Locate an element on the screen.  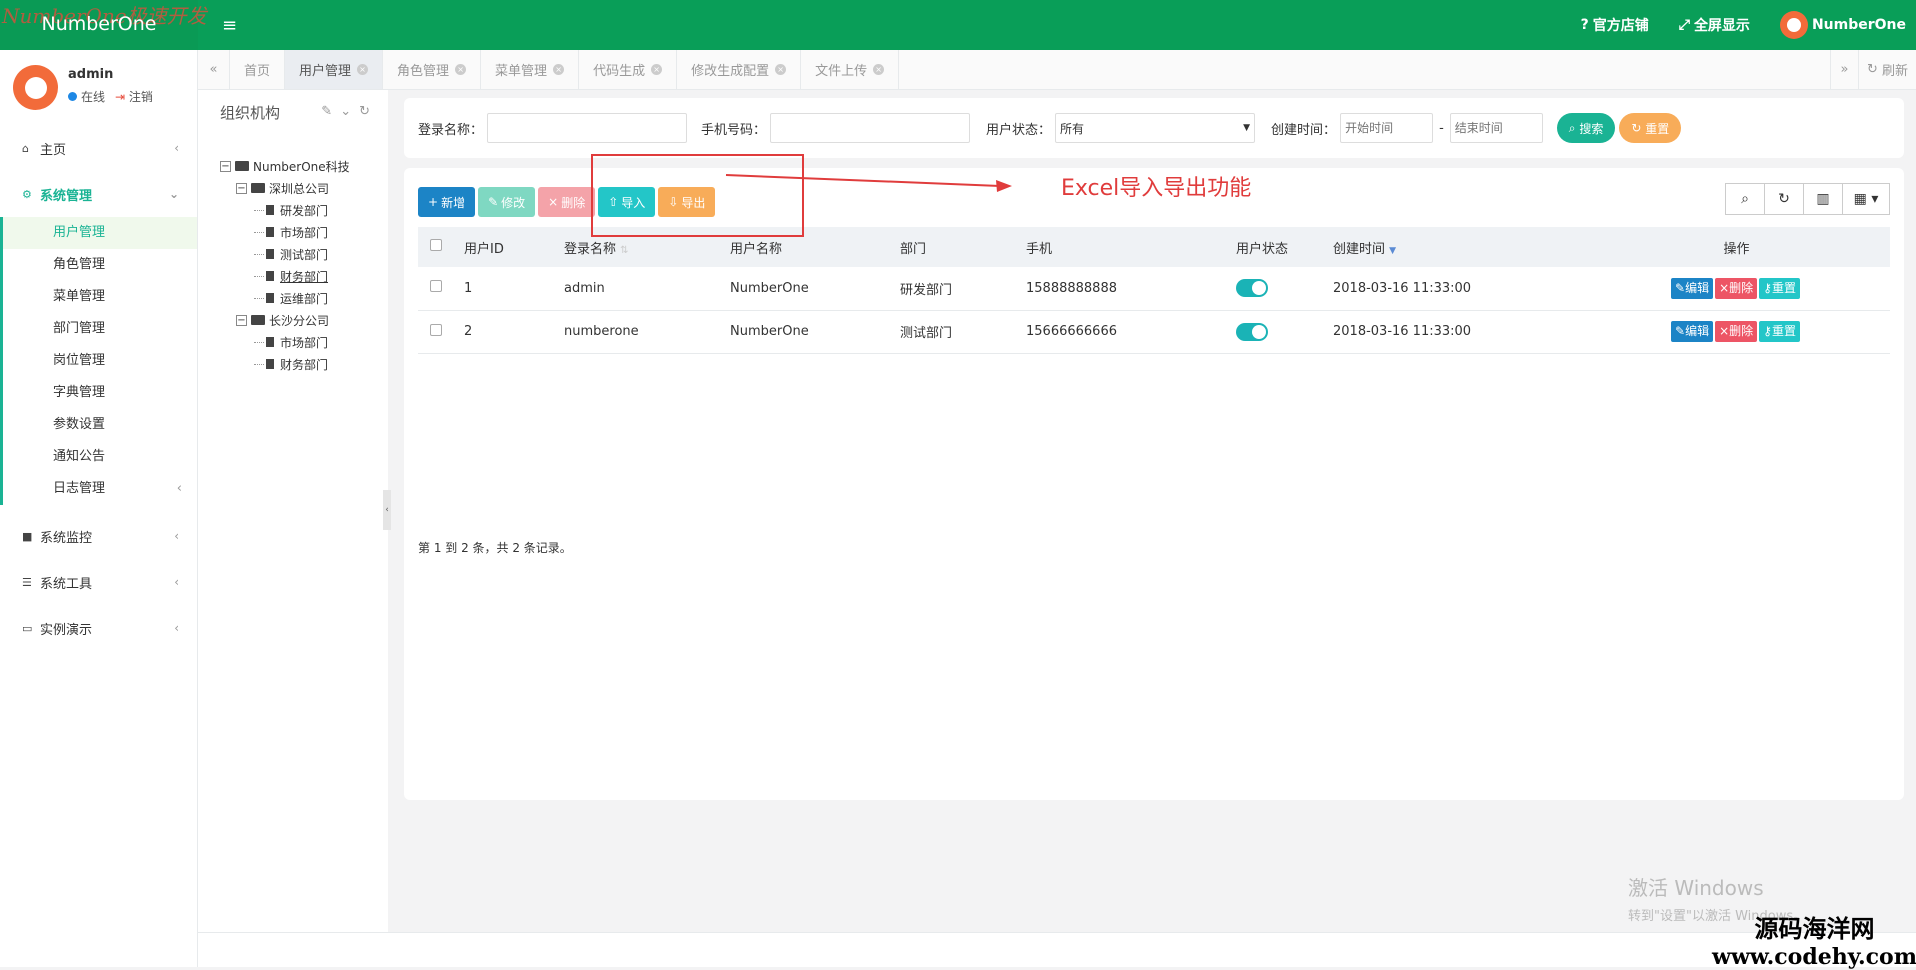
annotation-text: Excel导入导出功能 is located at coordinates (1156, 188).